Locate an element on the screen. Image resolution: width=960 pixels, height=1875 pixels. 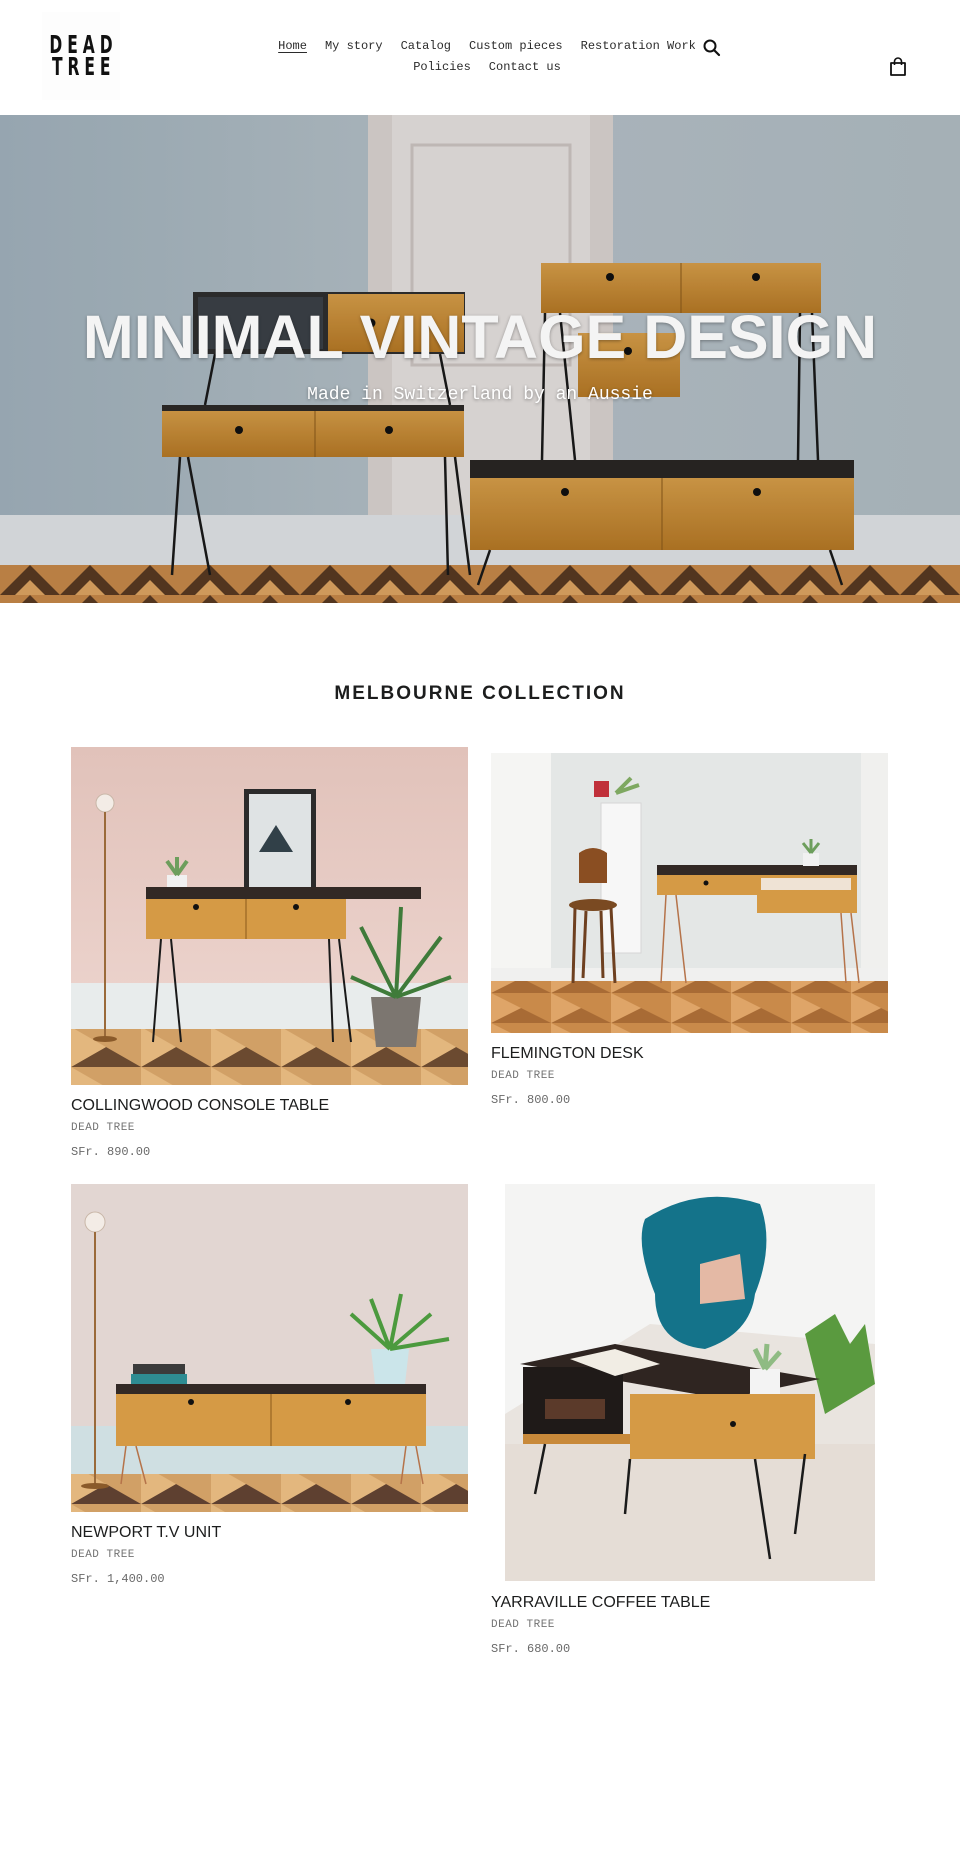
hero-title: MINIMAL VINTAGE DESIGN is located at coordinates (480, 337).